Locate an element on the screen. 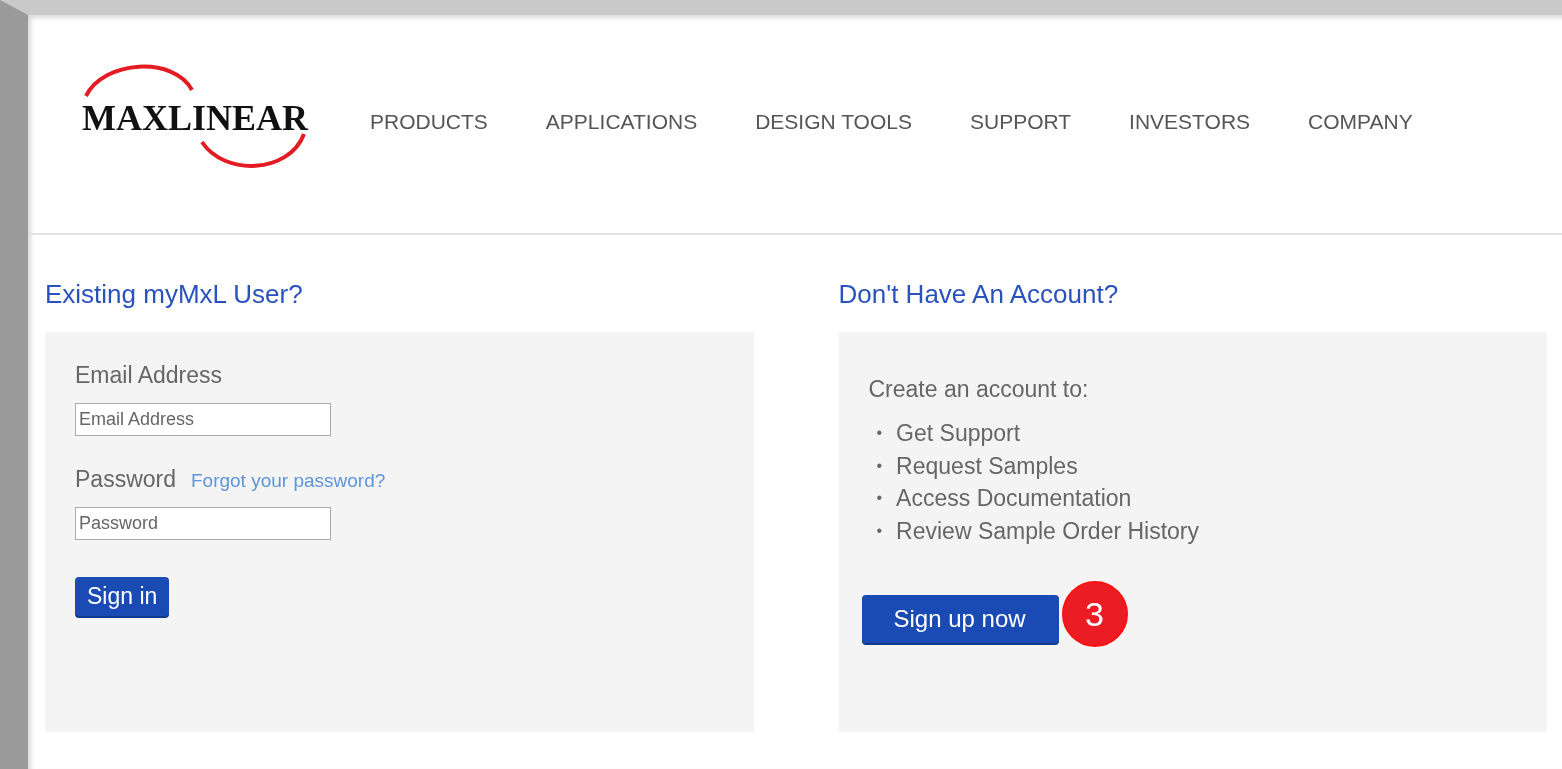 The image size is (1562, 769). section-heading: Don't Have An Account? is located at coordinates (979, 295).